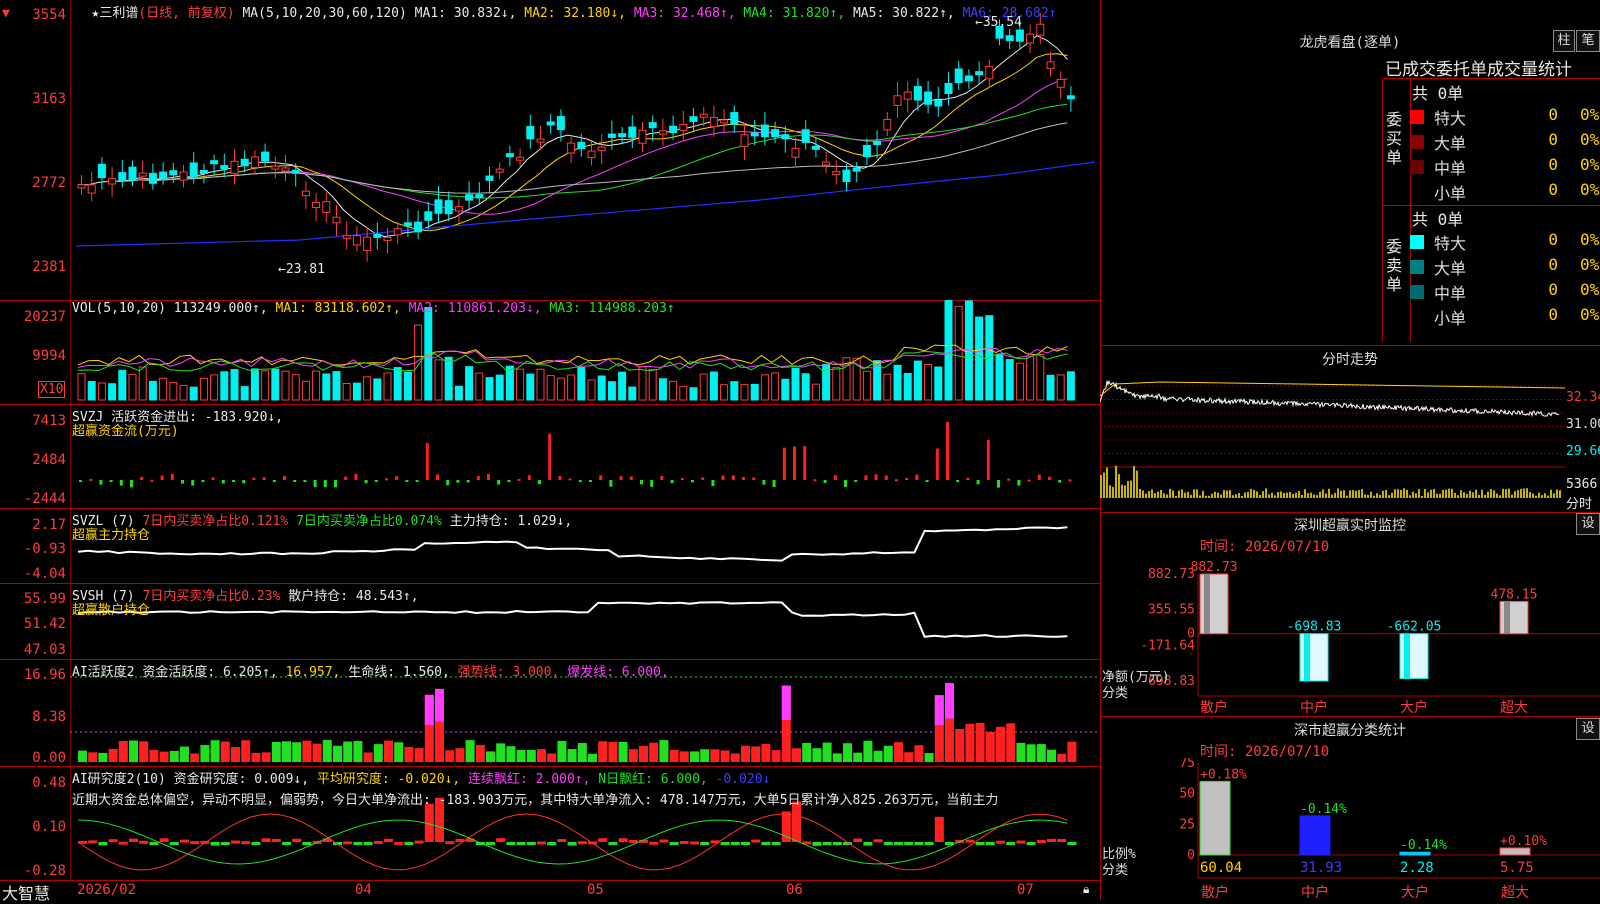 This screenshot has height=904, width=1600. Describe the element at coordinates (1553, 314) in the screenshot. I see `sell-s-count: 0` at that location.